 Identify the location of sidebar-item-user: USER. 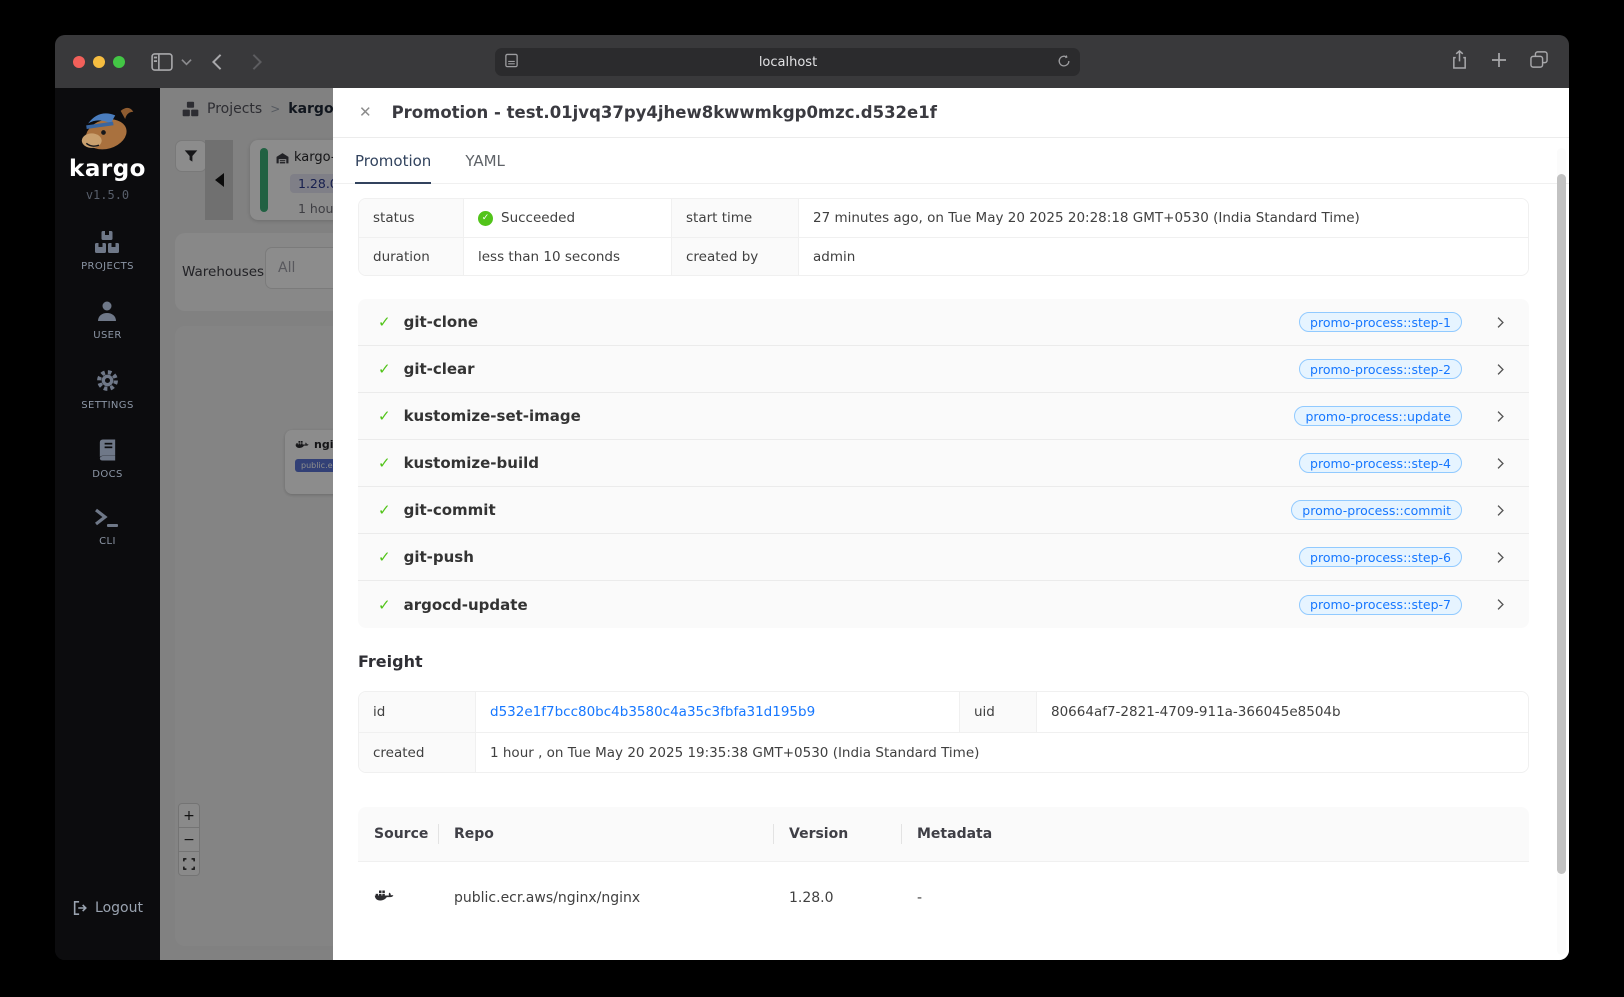
(107, 320).